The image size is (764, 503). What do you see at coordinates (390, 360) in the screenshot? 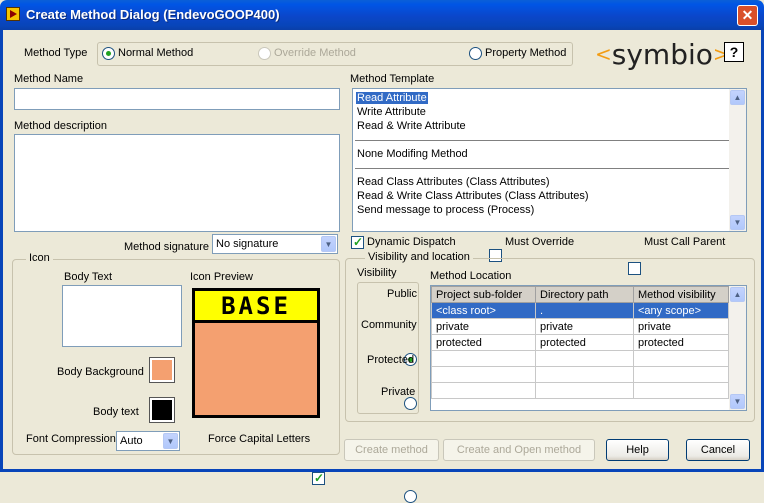
I see `visibility-protected-label: Protected` at bounding box center [390, 360].